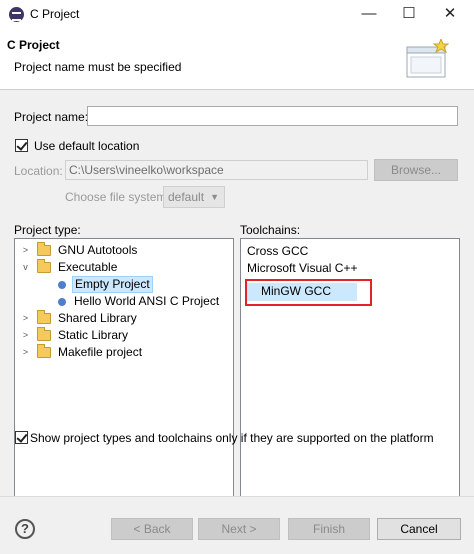 The height and width of the screenshot is (554, 474). Describe the element at coordinates (16, 14) in the screenshot. I see `eclipse-app-icon` at that location.